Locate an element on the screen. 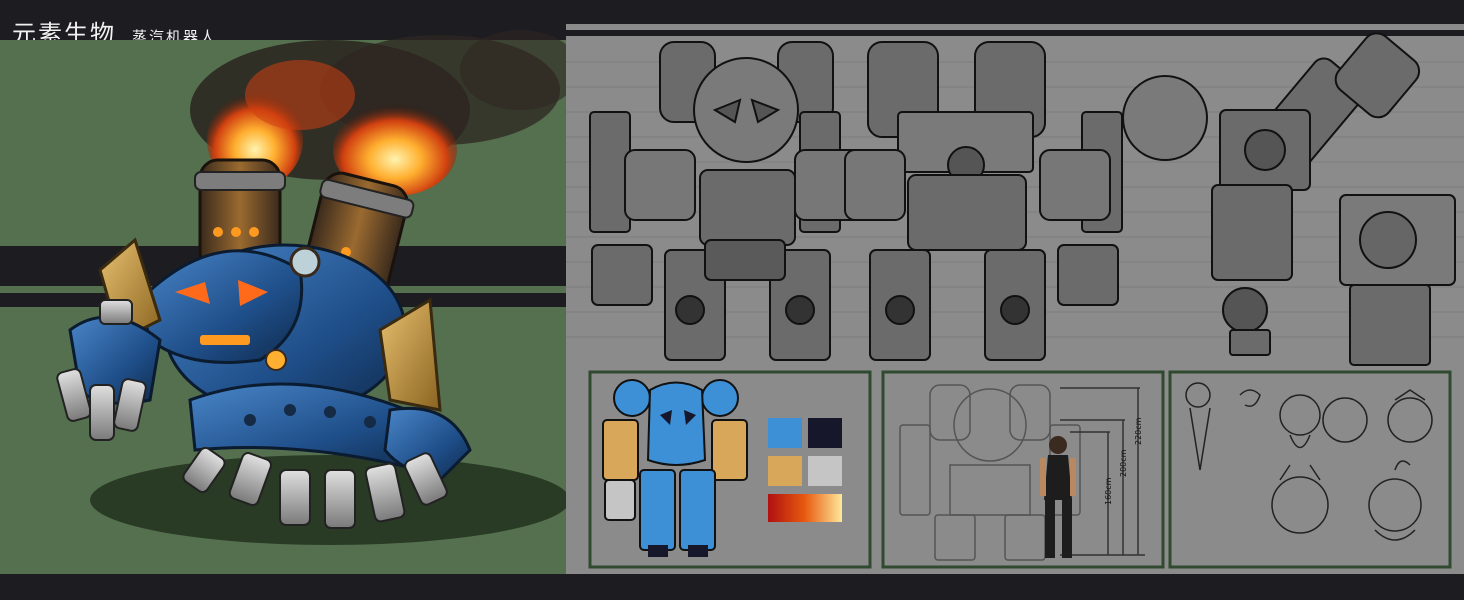 This screenshot has height=600, width=1464. robot-body is located at coordinates (285, 357).